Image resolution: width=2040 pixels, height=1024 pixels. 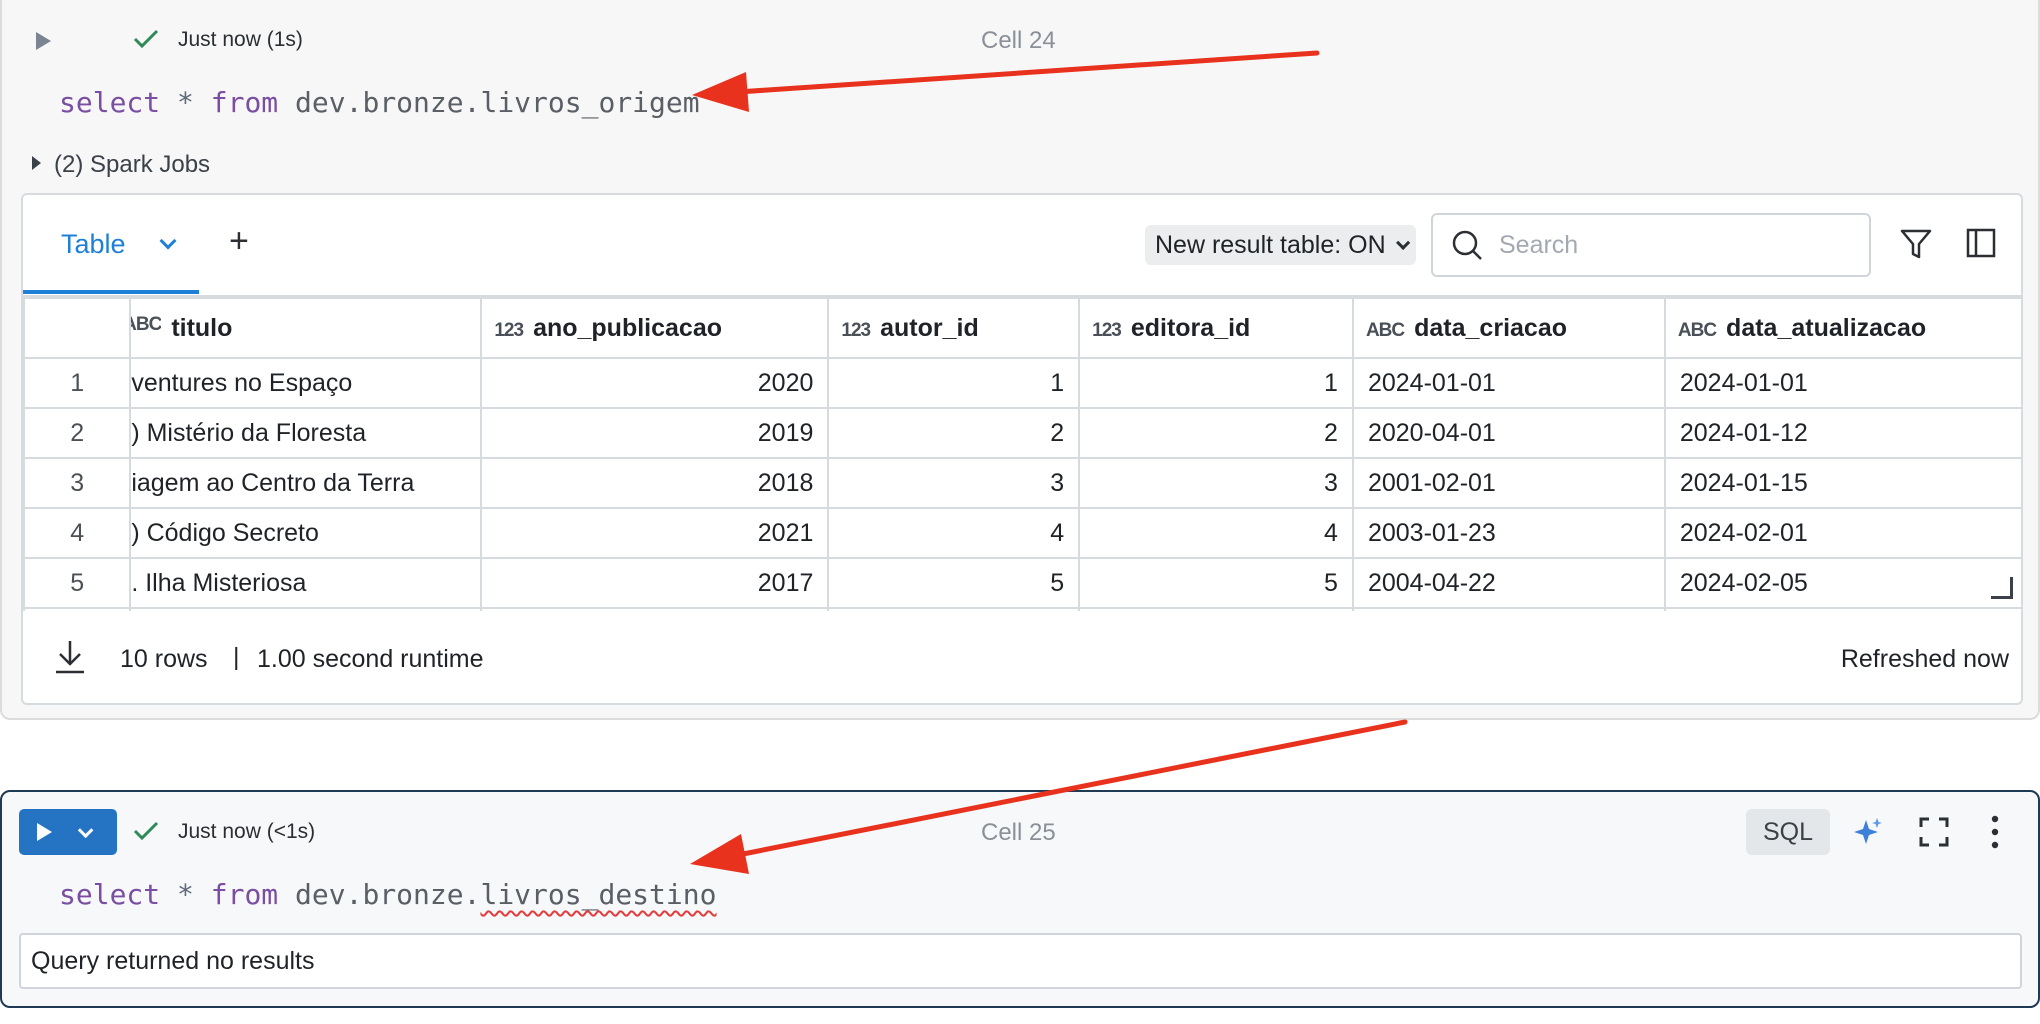 What do you see at coordinates (655, 583) in the screenshot?
I see `cell-ano-publicacao: 2017` at bounding box center [655, 583].